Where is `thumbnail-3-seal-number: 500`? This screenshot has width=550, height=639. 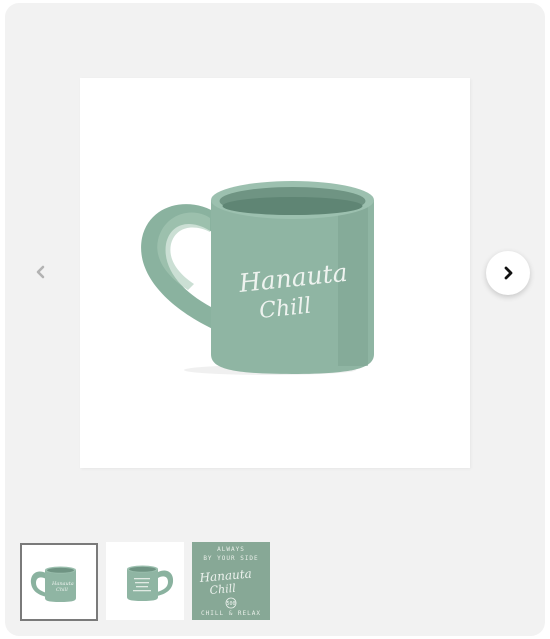 thumbnail-3-seal-number: 500 is located at coordinates (230, 604).